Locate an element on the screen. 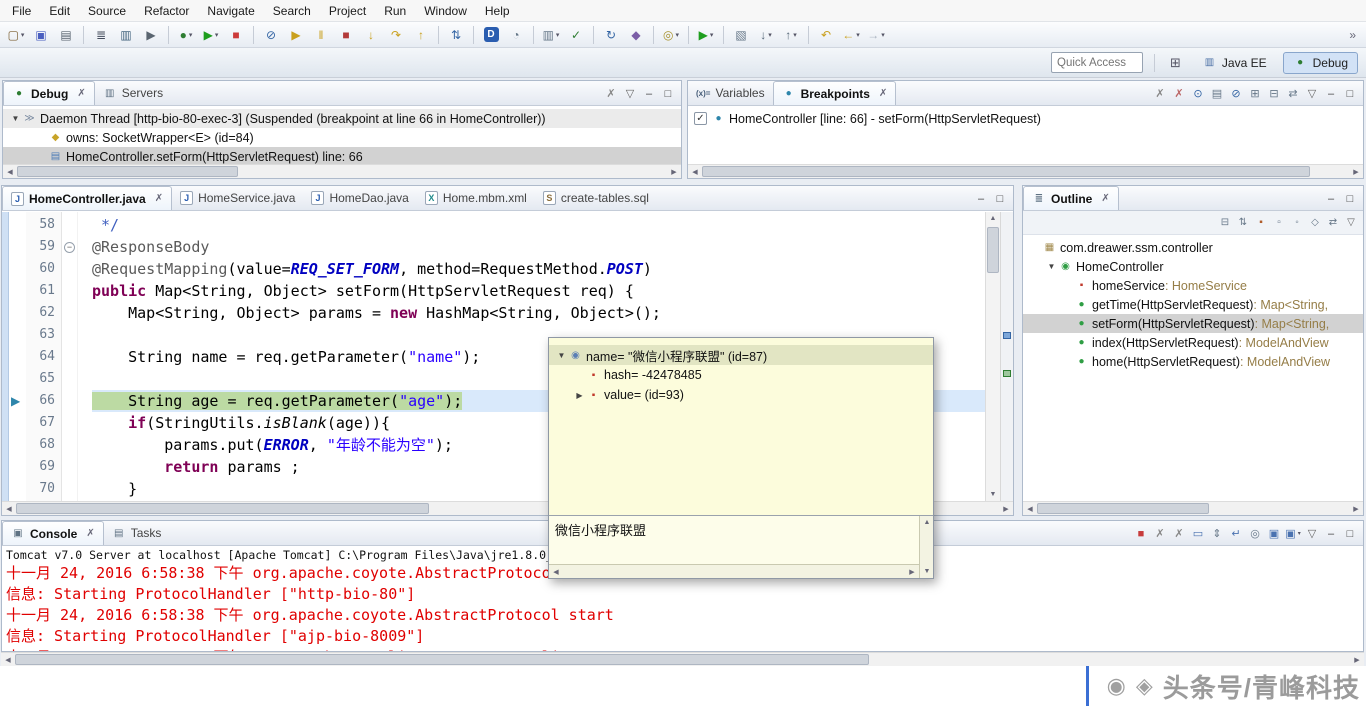 The image size is (1366, 706). suspend-icon: ‖ is located at coordinates (321, 35).